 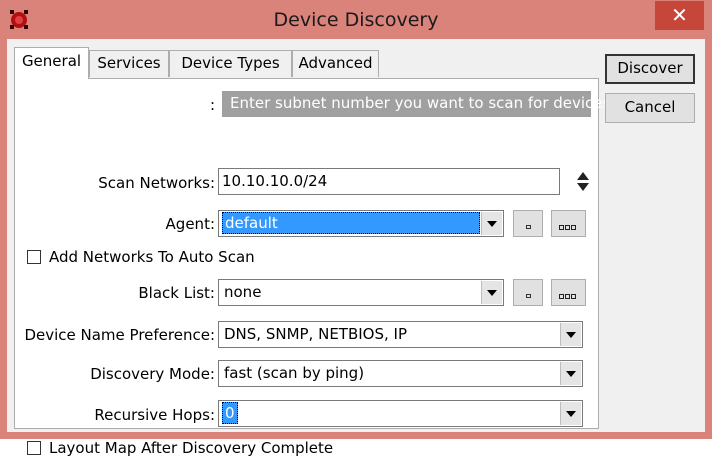 What do you see at coordinates (243, 292) in the screenshot?
I see `black-list-selected-value: none` at bounding box center [243, 292].